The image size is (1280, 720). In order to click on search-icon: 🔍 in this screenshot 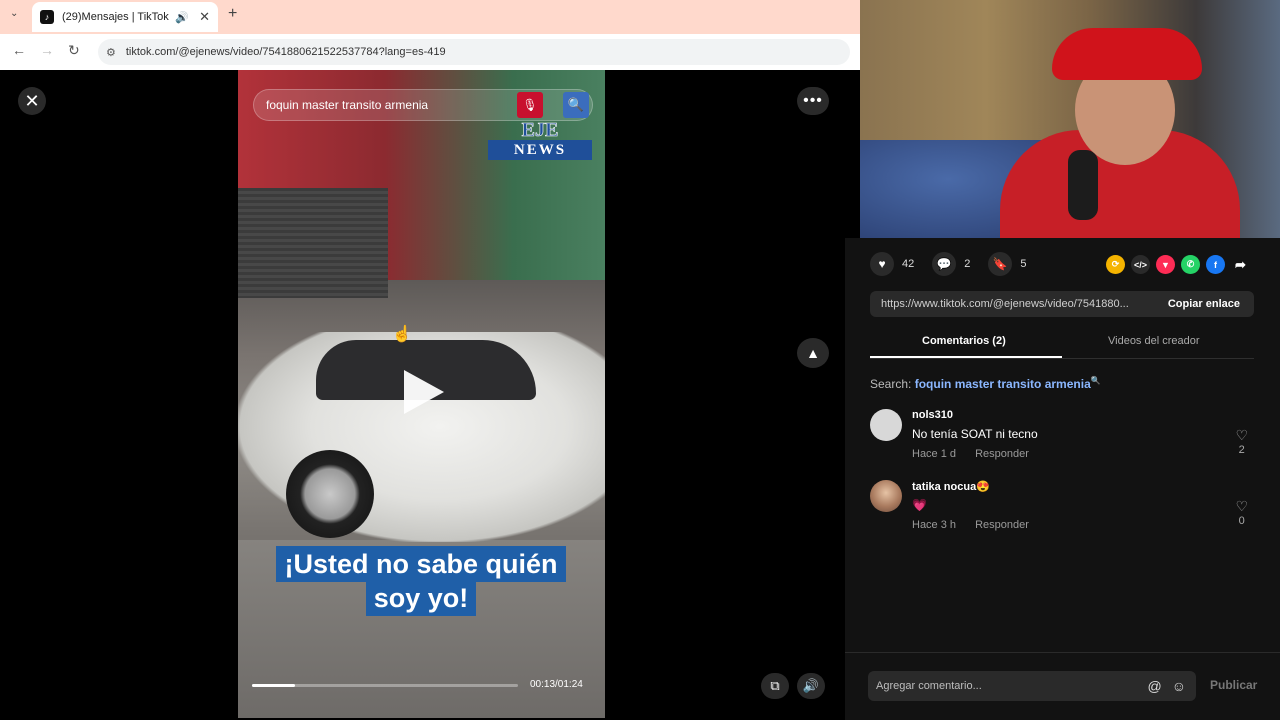, I will do `click(576, 105)`.